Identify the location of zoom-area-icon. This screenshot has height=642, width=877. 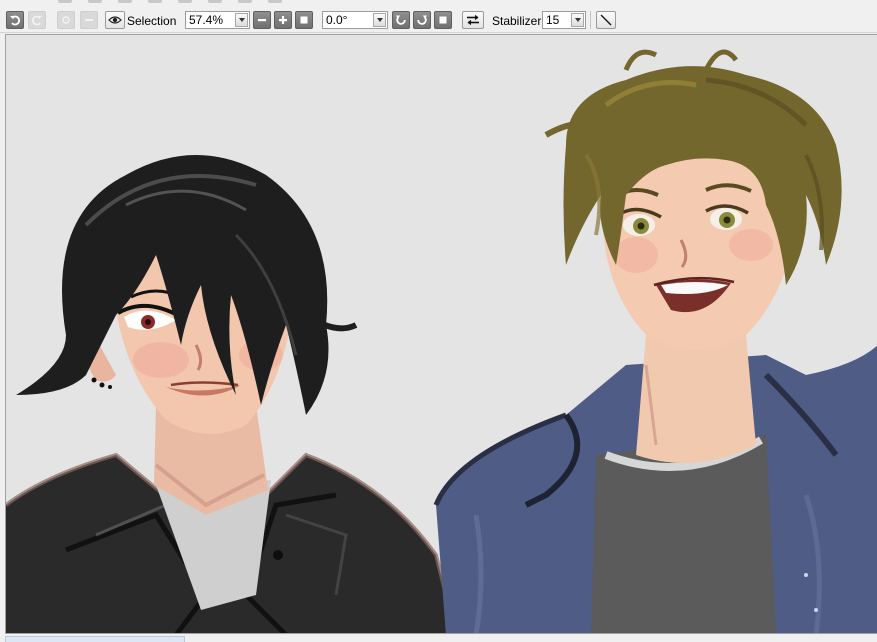
(66, 20).